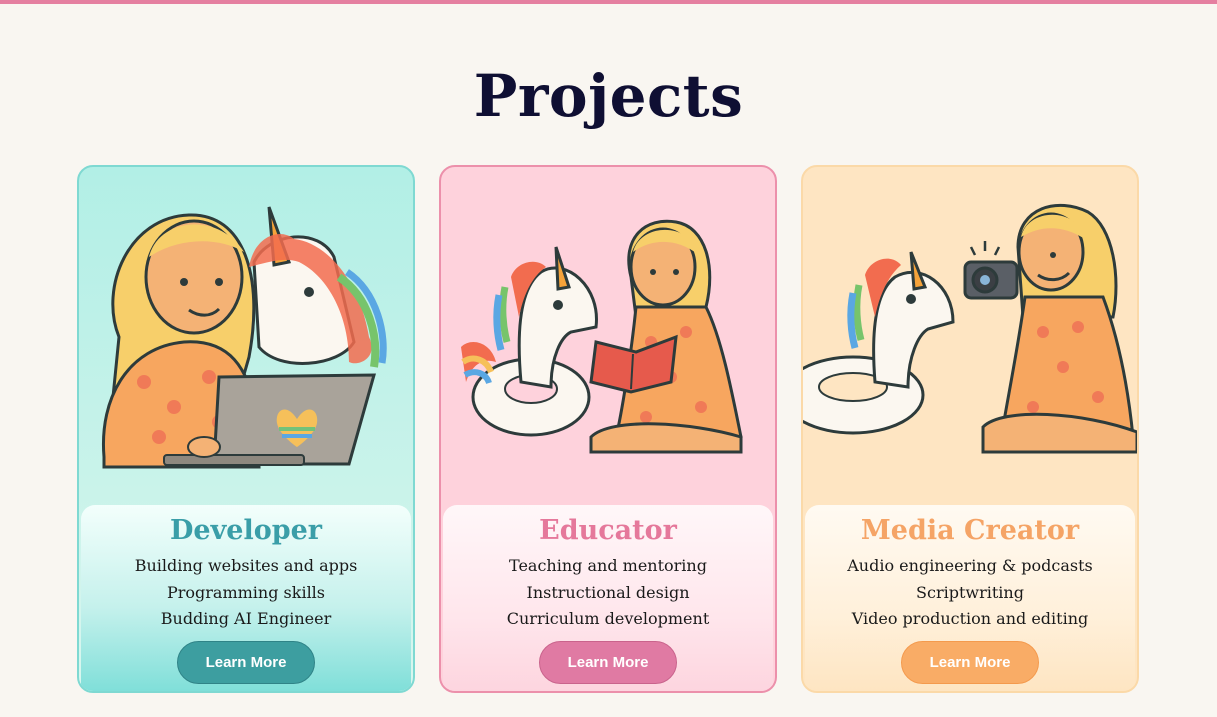 The width and height of the screenshot is (1217, 717). What do you see at coordinates (246, 565) in the screenshot?
I see `list-item: Building websites and apps` at bounding box center [246, 565].